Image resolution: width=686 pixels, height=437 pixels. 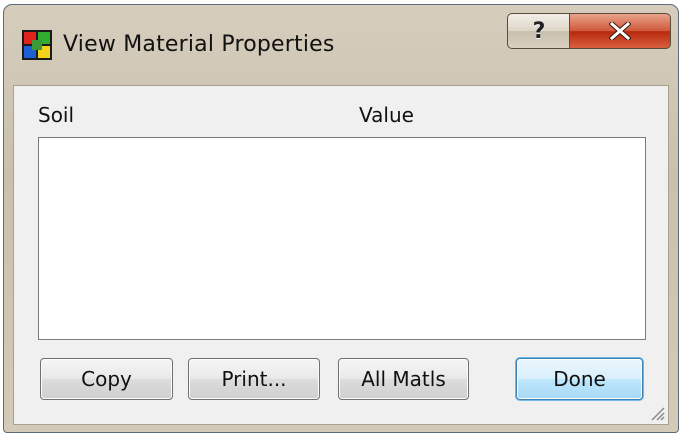 I want to click on help-button: ?, so click(x=538, y=31).